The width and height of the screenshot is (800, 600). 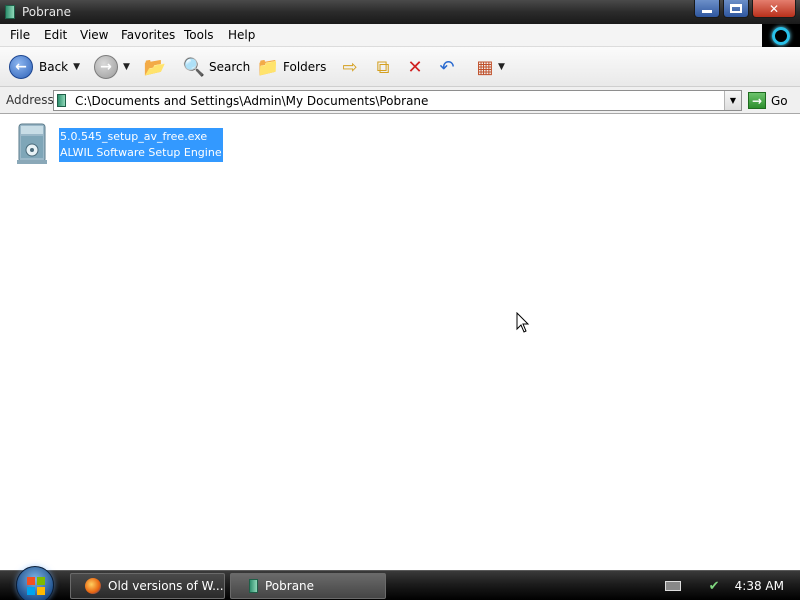 What do you see at coordinates (47, 12) in the screenshot?
I see `window-title: Pobrane` at bounding box center [47, 12].